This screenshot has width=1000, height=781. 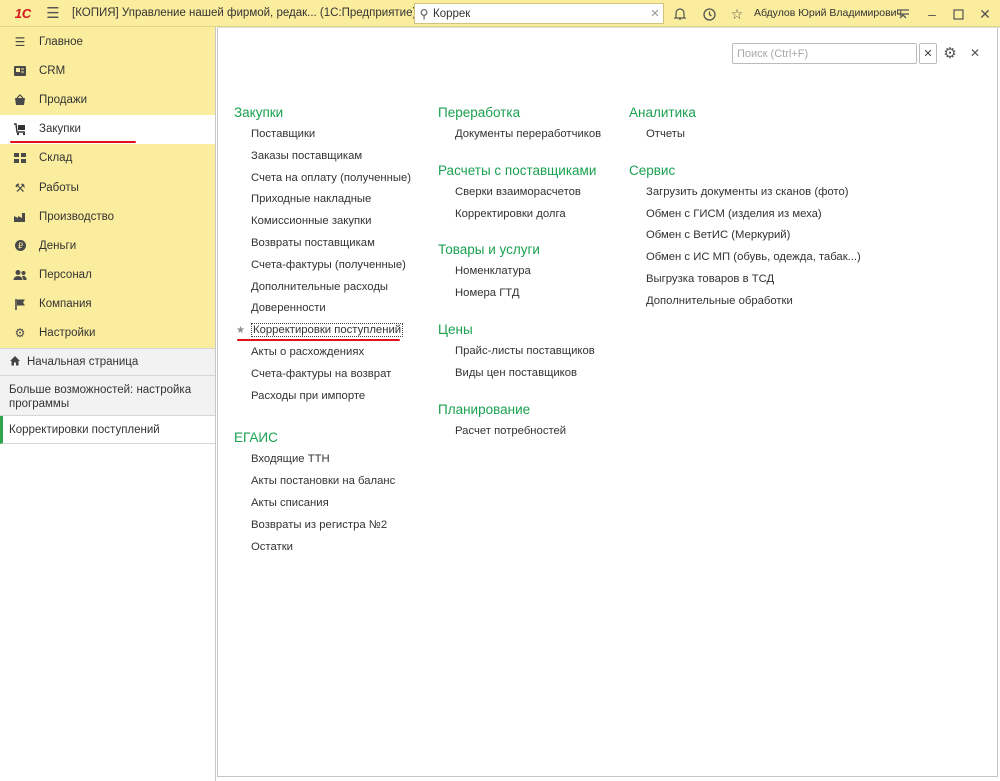 I want to click on global-search-input, so click(x=540, y=13).